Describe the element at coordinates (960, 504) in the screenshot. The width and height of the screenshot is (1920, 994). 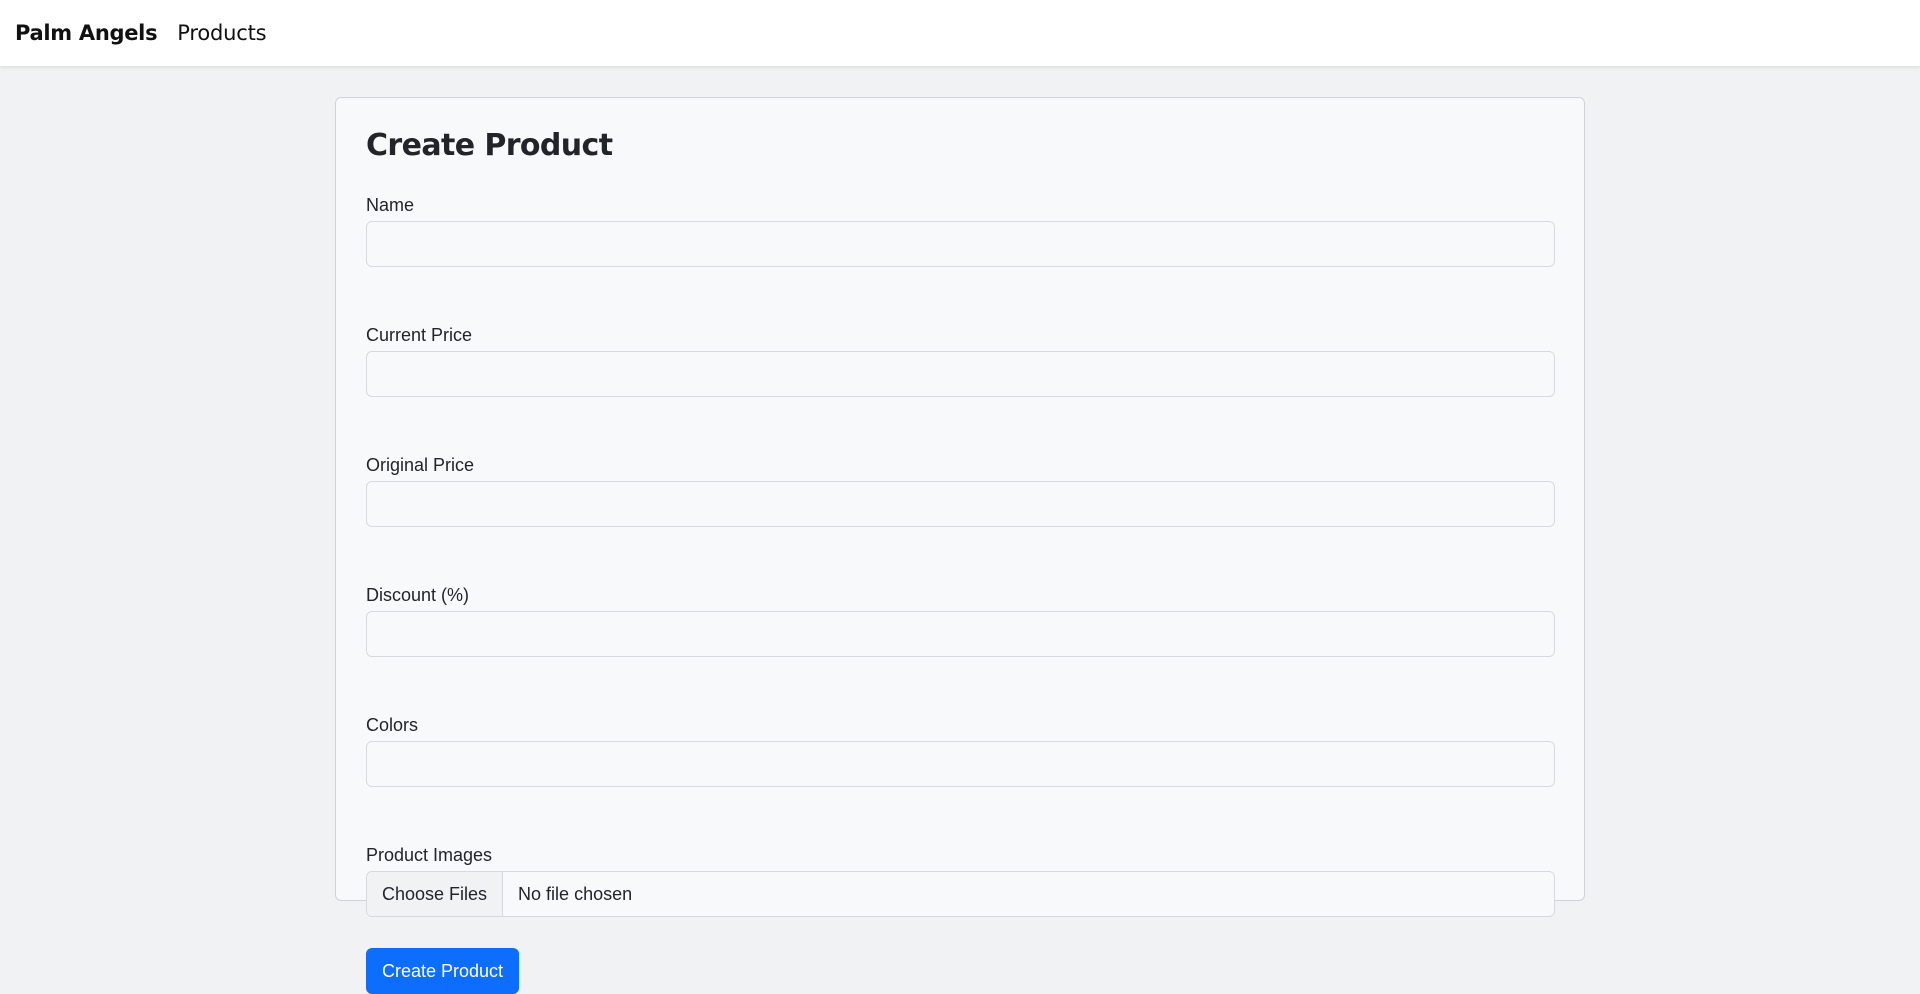
I see `original-price-input` at that location.